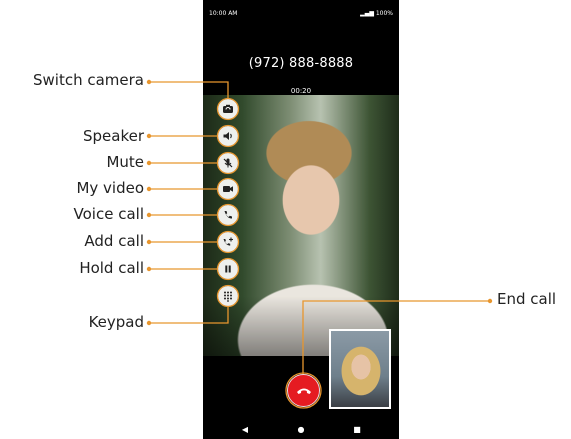 The height and width of the screenshot is (439, 571). I want to click on home-button: ●, so click(301, 429).